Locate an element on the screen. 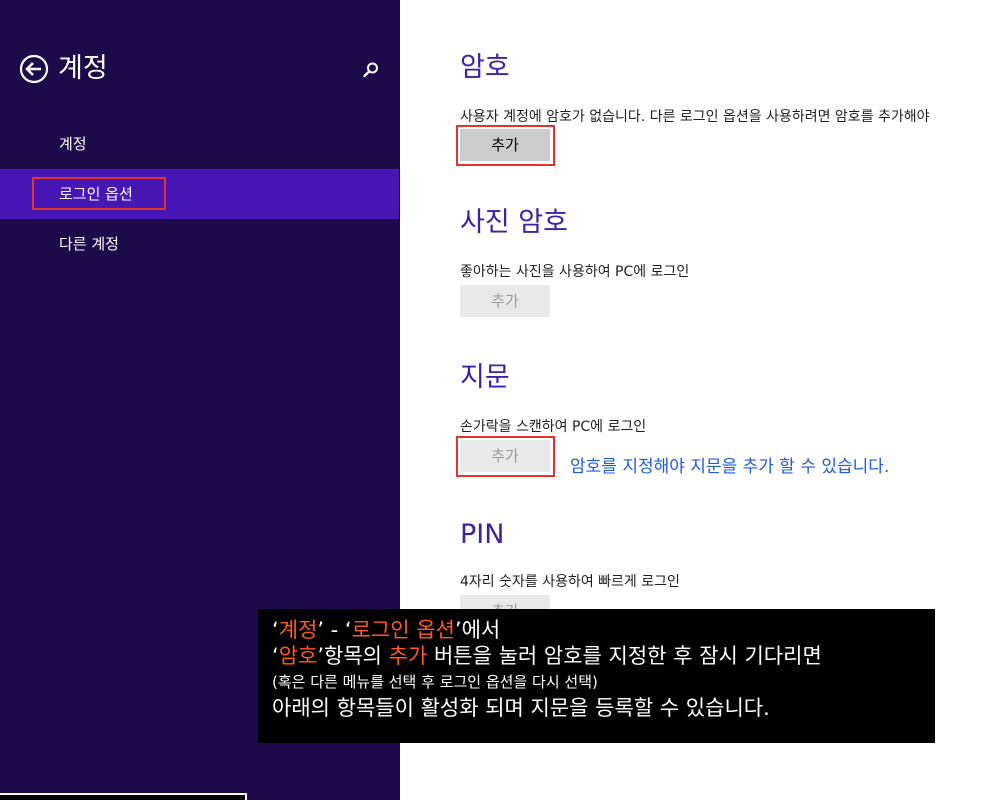  fingerprint-add-highlight-box is located at coordinates (505, 456).